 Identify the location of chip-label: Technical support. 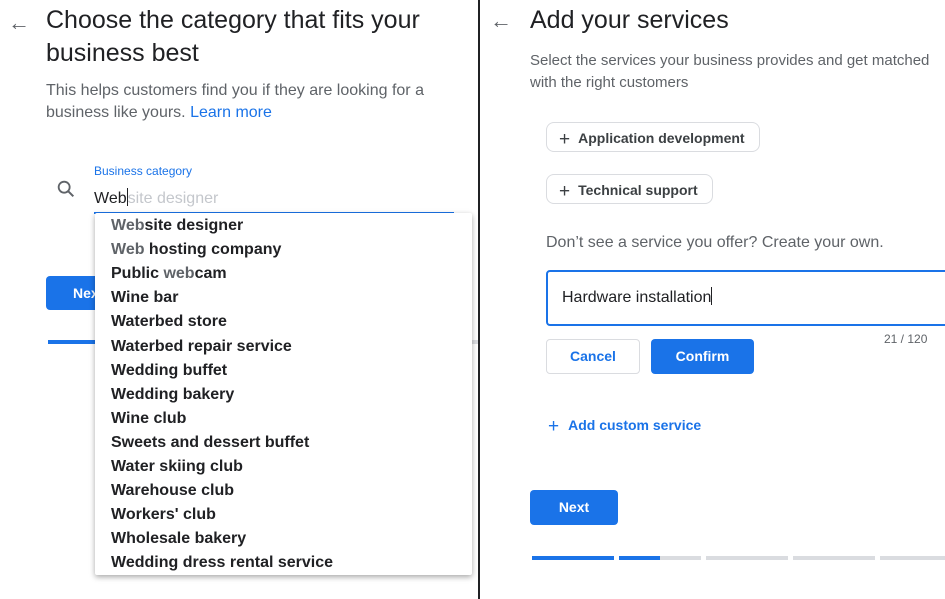
(638, 190).